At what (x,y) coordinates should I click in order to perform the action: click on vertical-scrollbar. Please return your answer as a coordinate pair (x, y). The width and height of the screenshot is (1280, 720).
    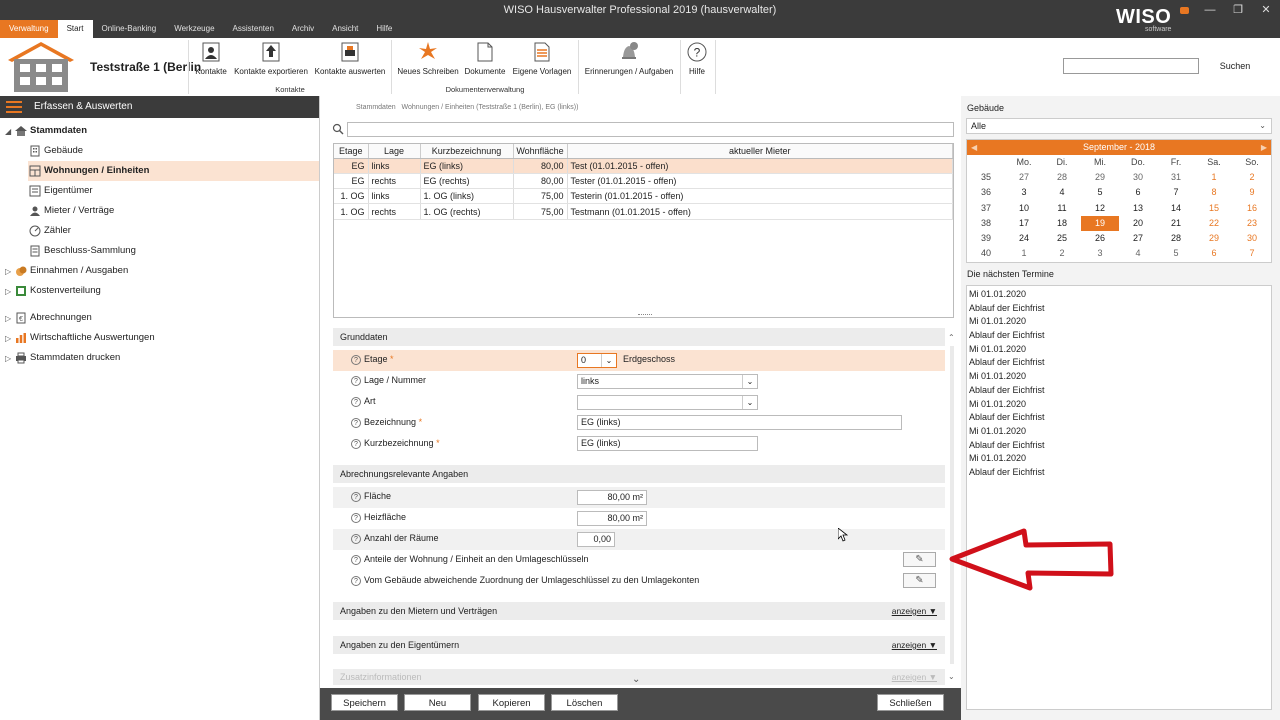
    Looking at the image, I should click on (952, 505).